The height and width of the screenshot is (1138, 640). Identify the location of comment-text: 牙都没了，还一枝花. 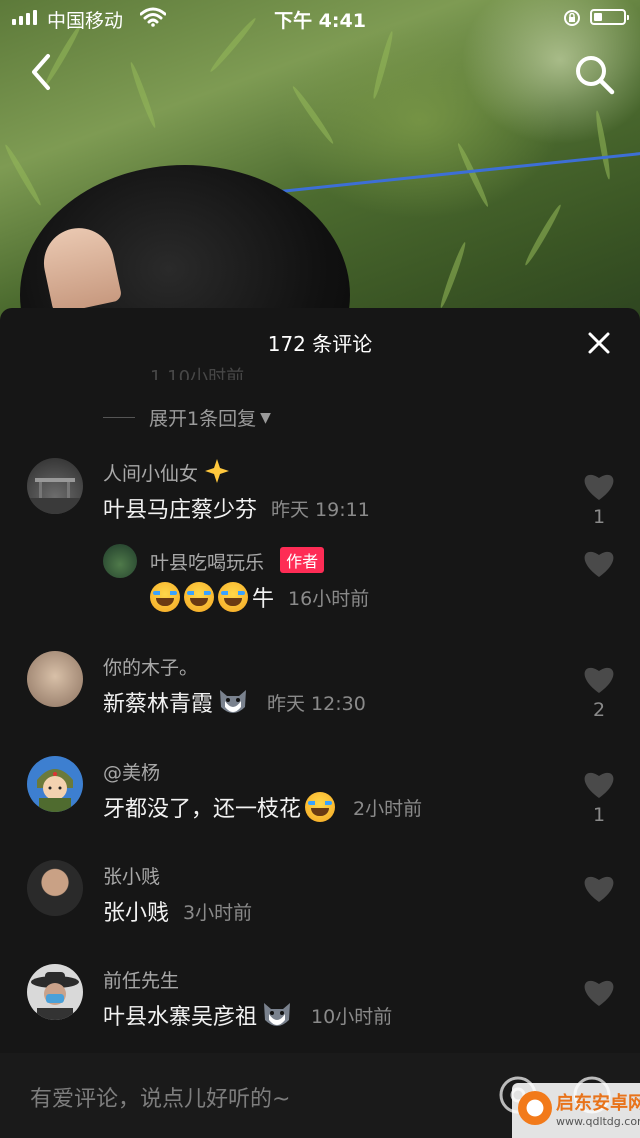
(202, 809).